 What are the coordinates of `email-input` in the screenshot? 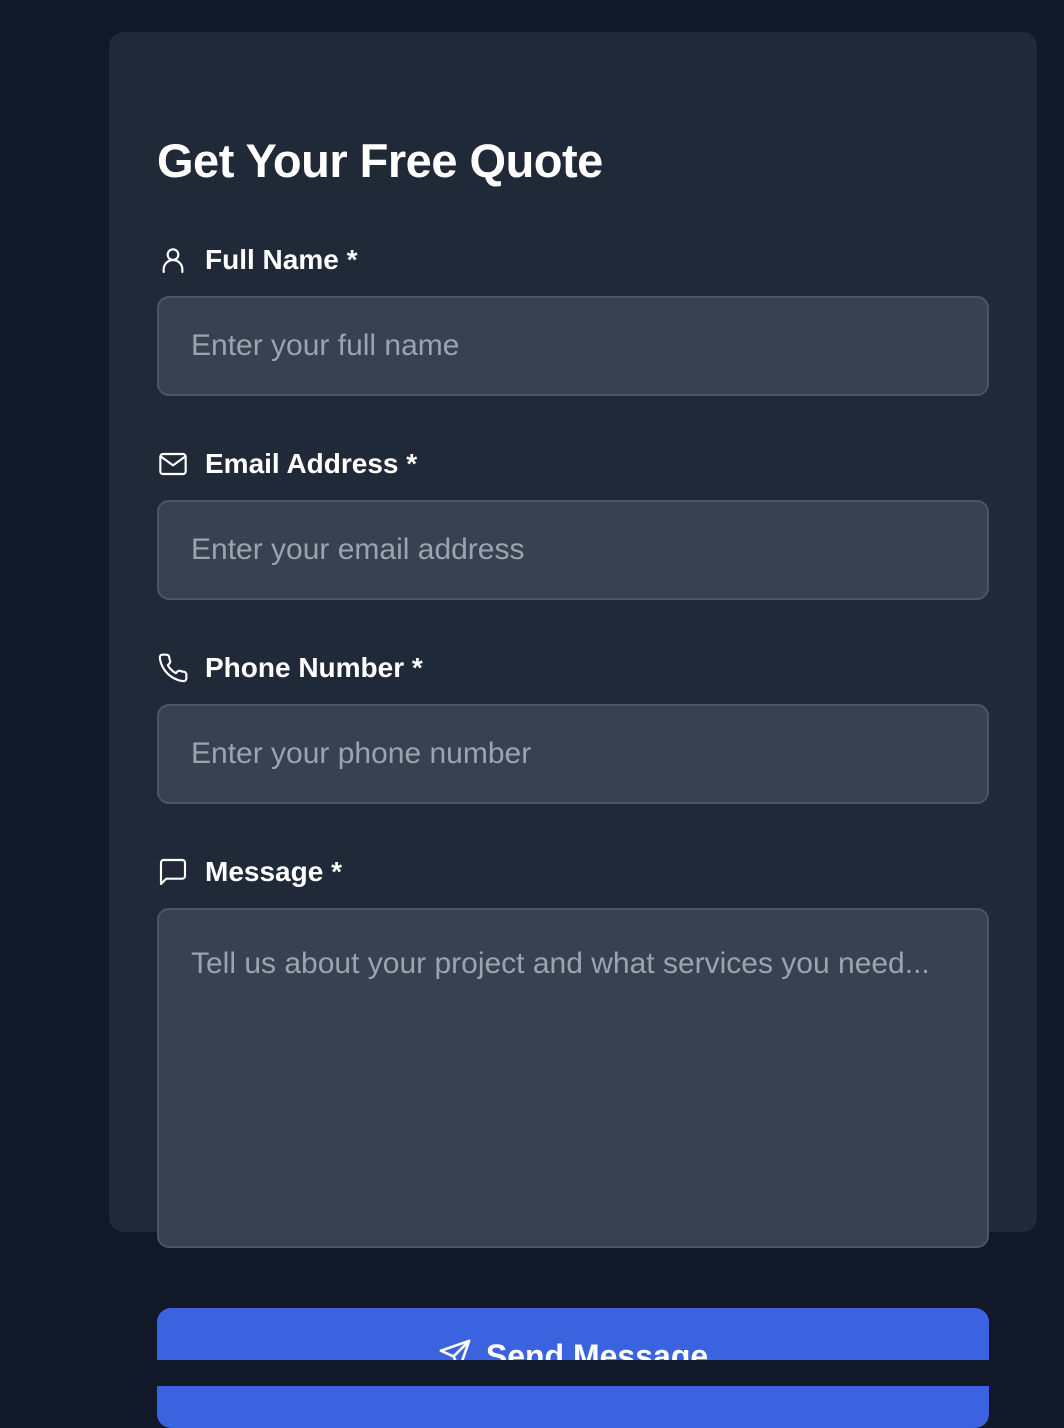 It's located at (573, 550).